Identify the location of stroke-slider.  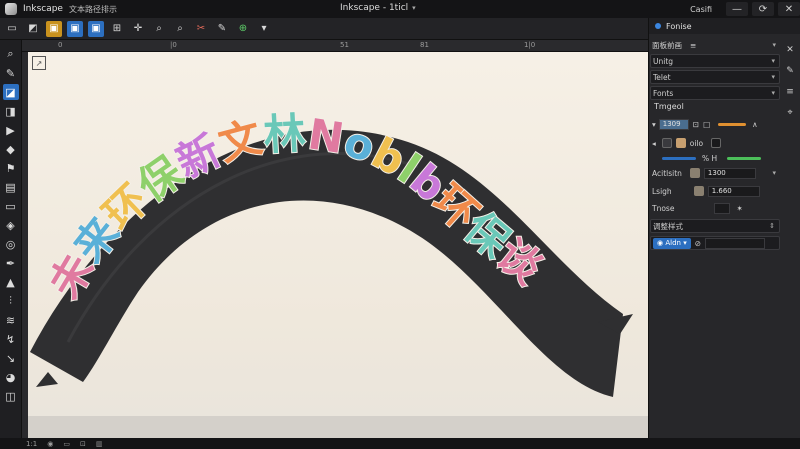
(732, 124).